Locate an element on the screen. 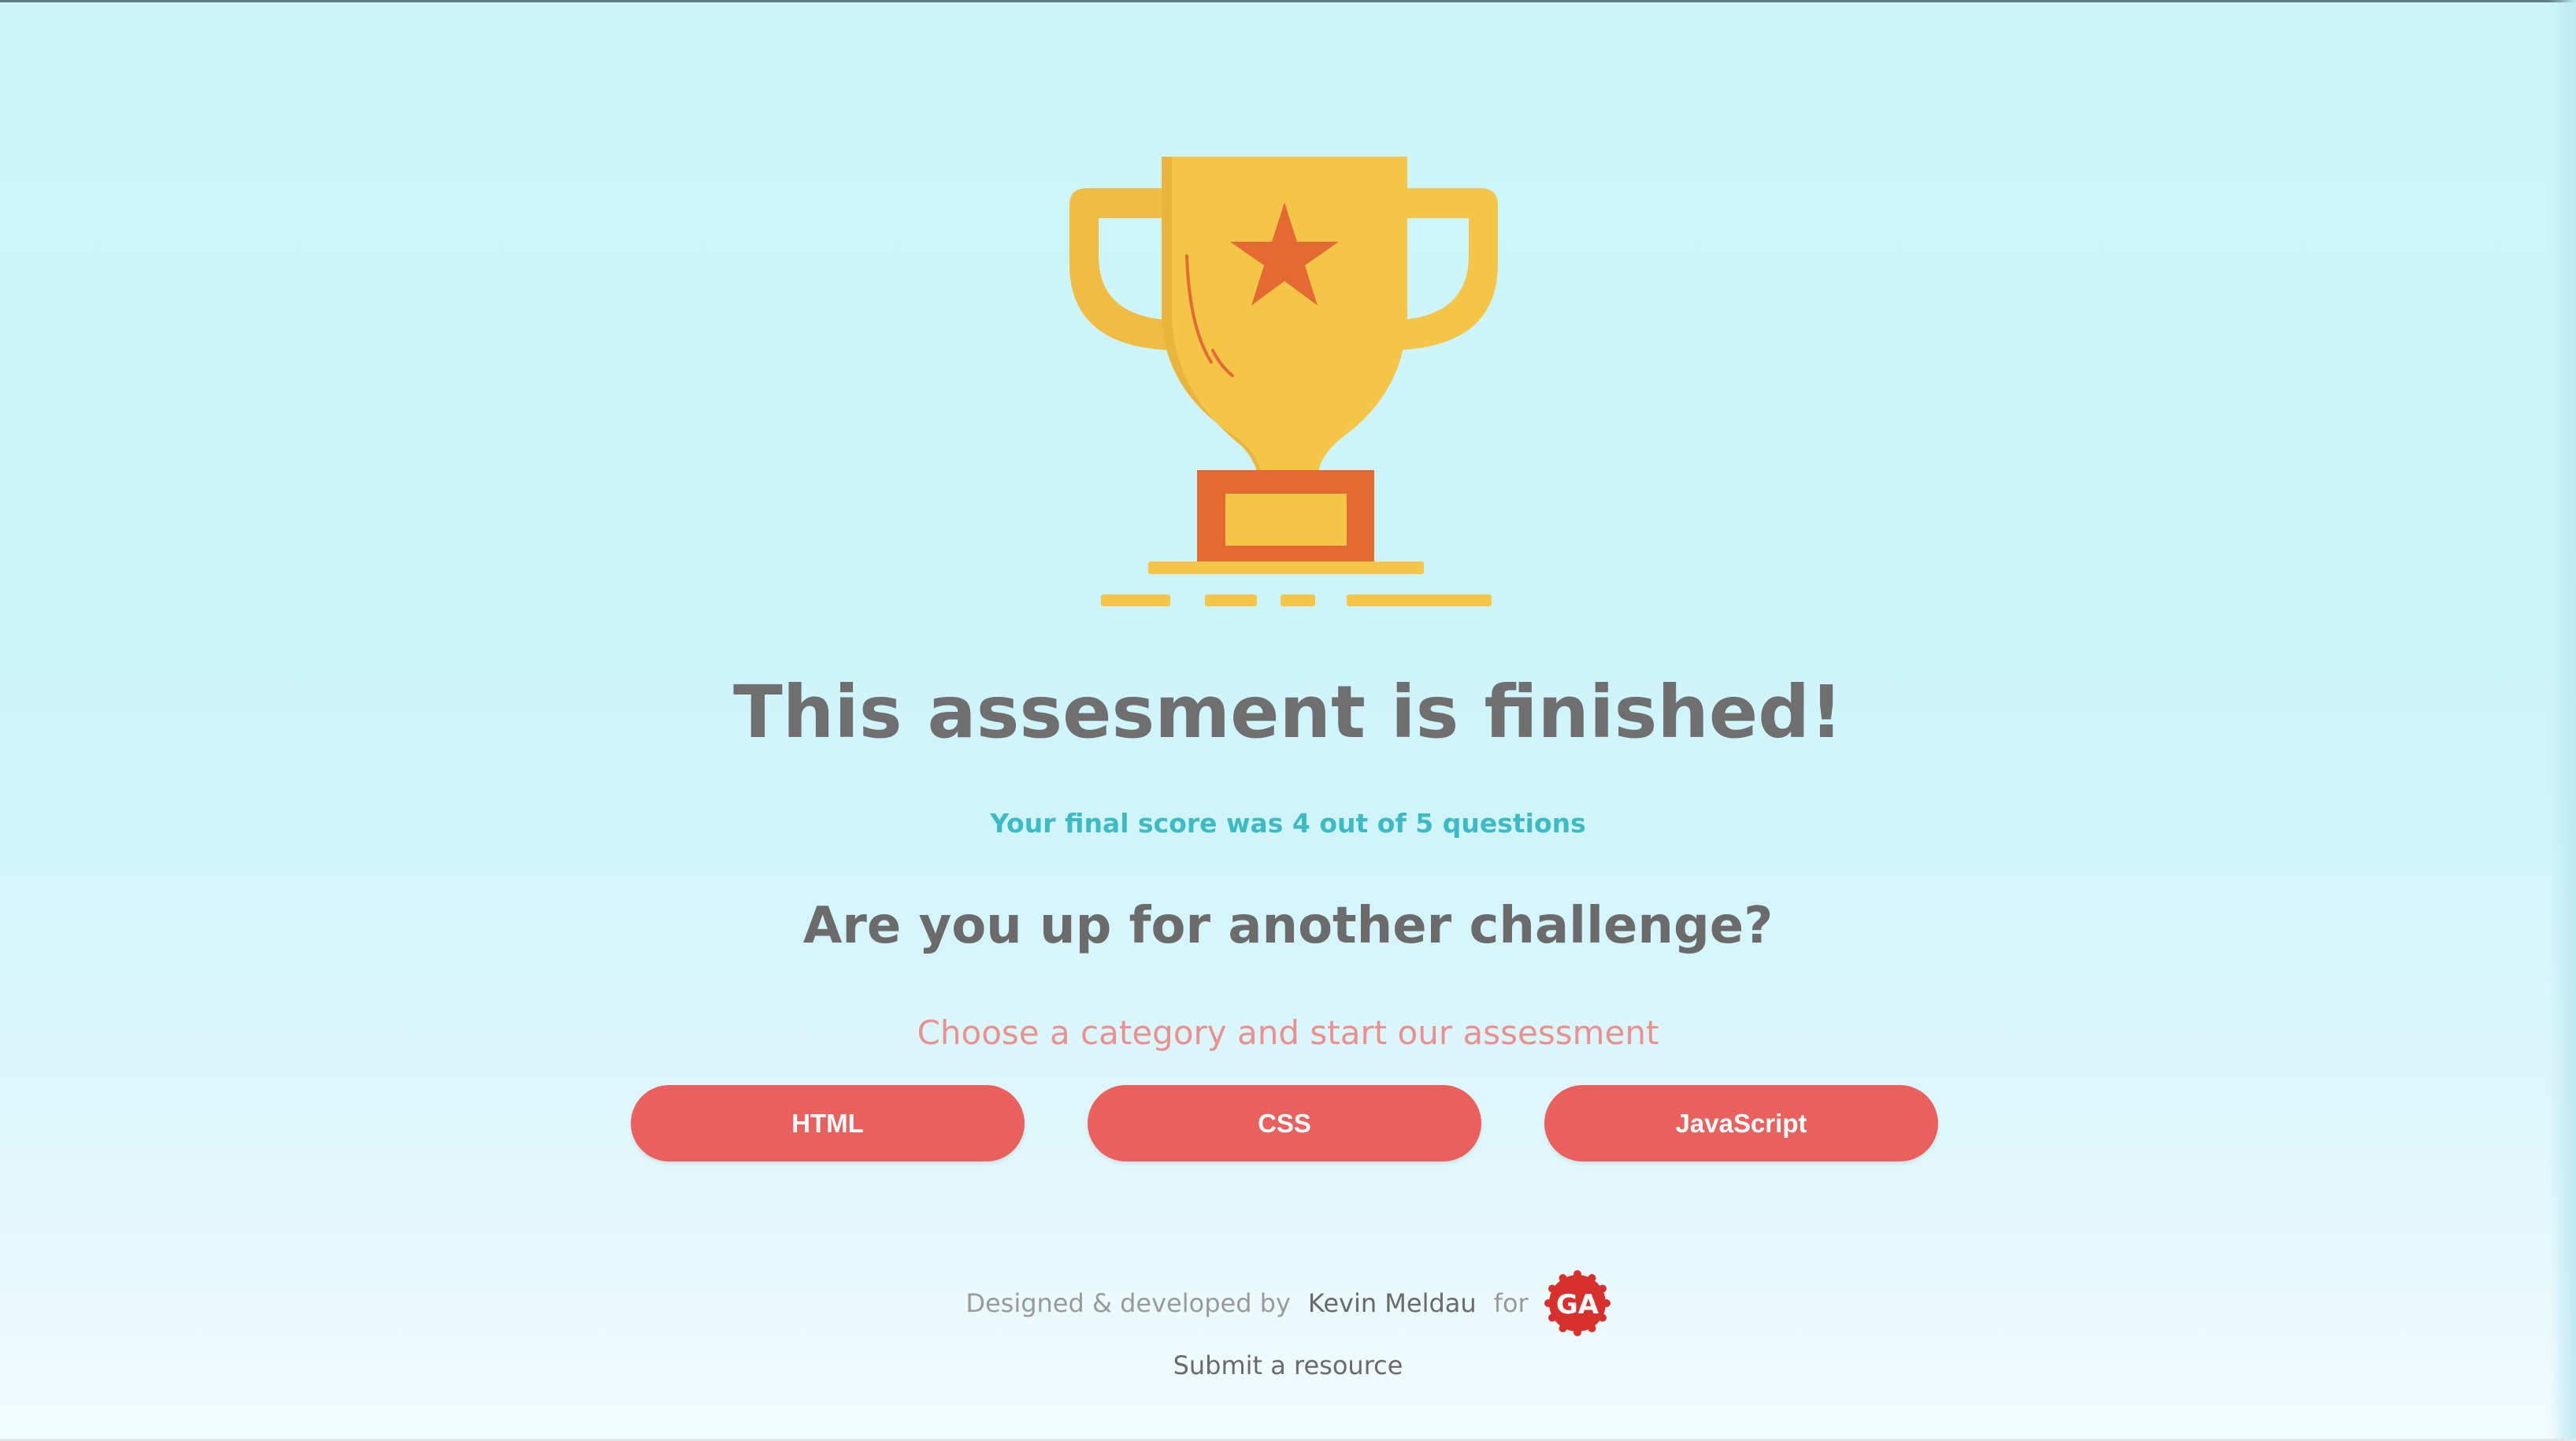 The height and width of the screenshot is (1441, 2576). result-title: This assesment is finished! is located at coordinates (1288, 712).